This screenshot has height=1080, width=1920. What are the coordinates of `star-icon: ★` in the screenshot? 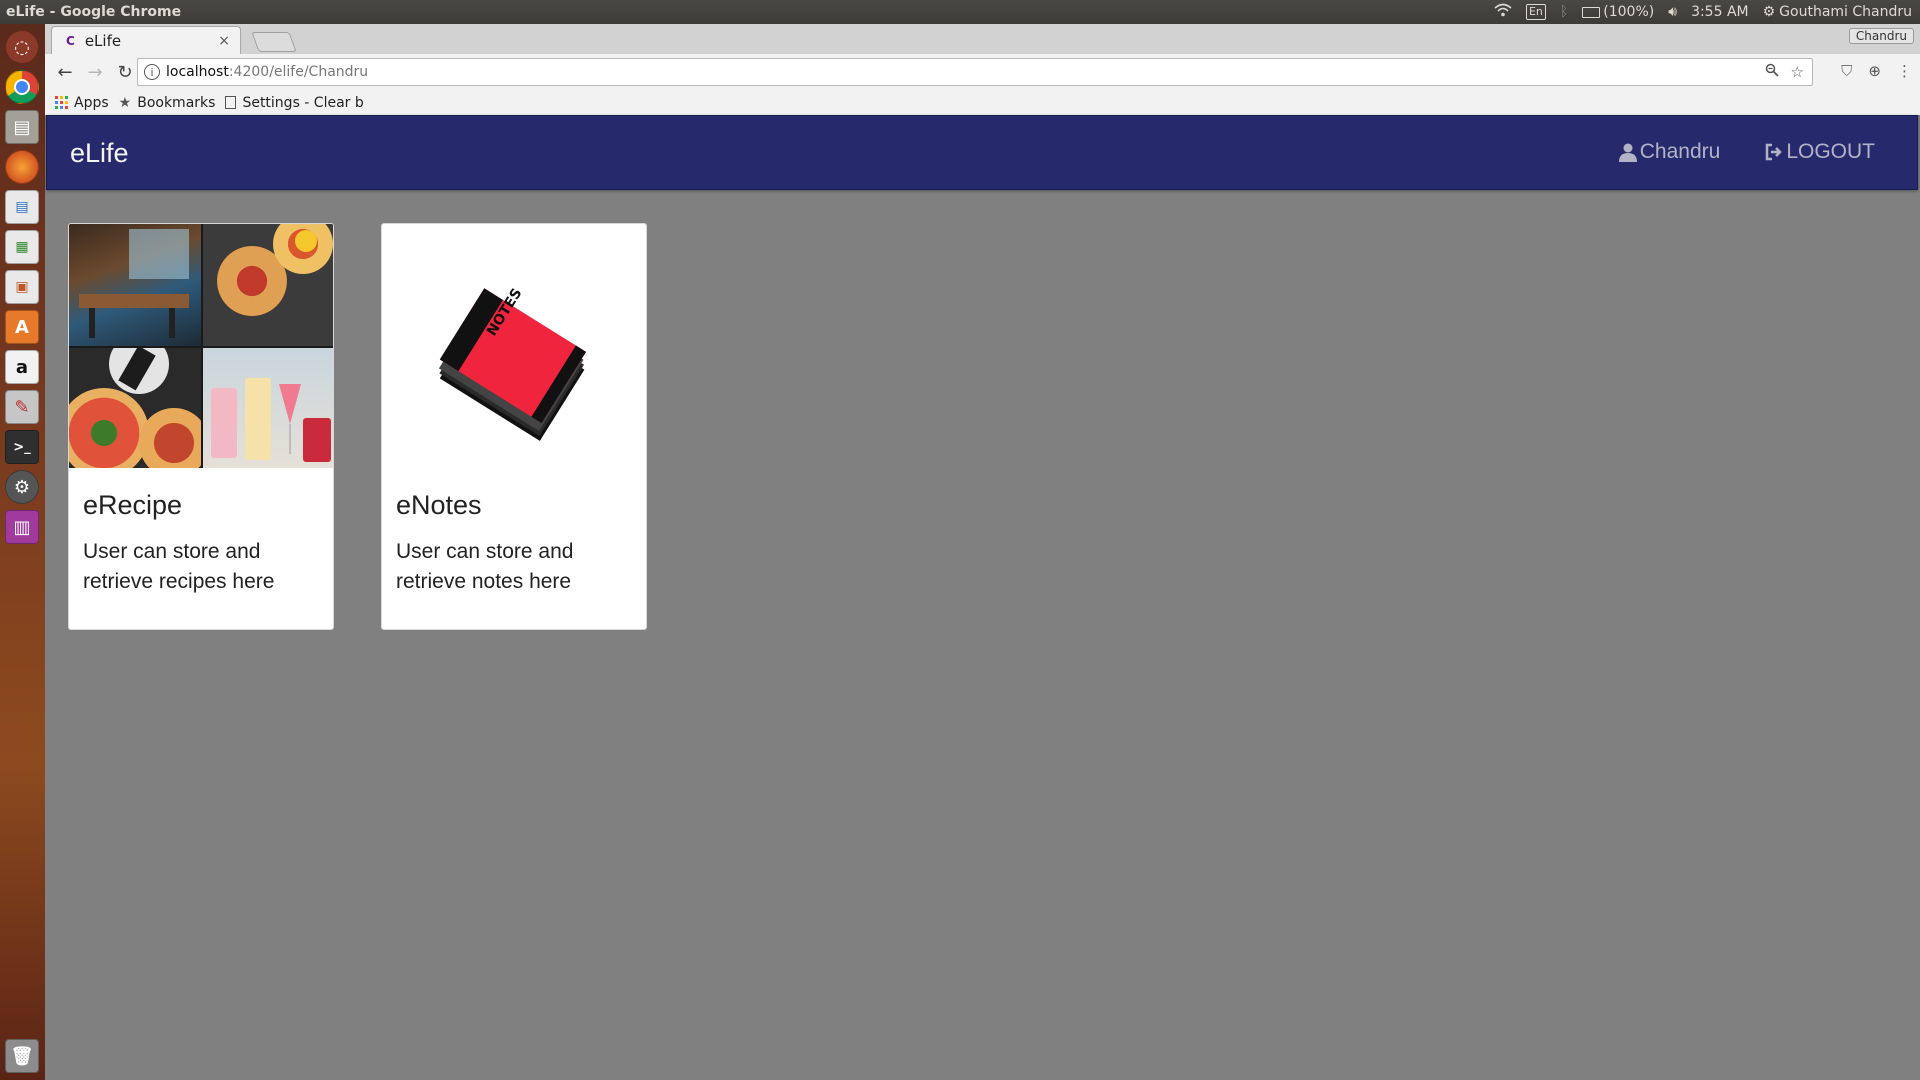 It's located at (125, 102).